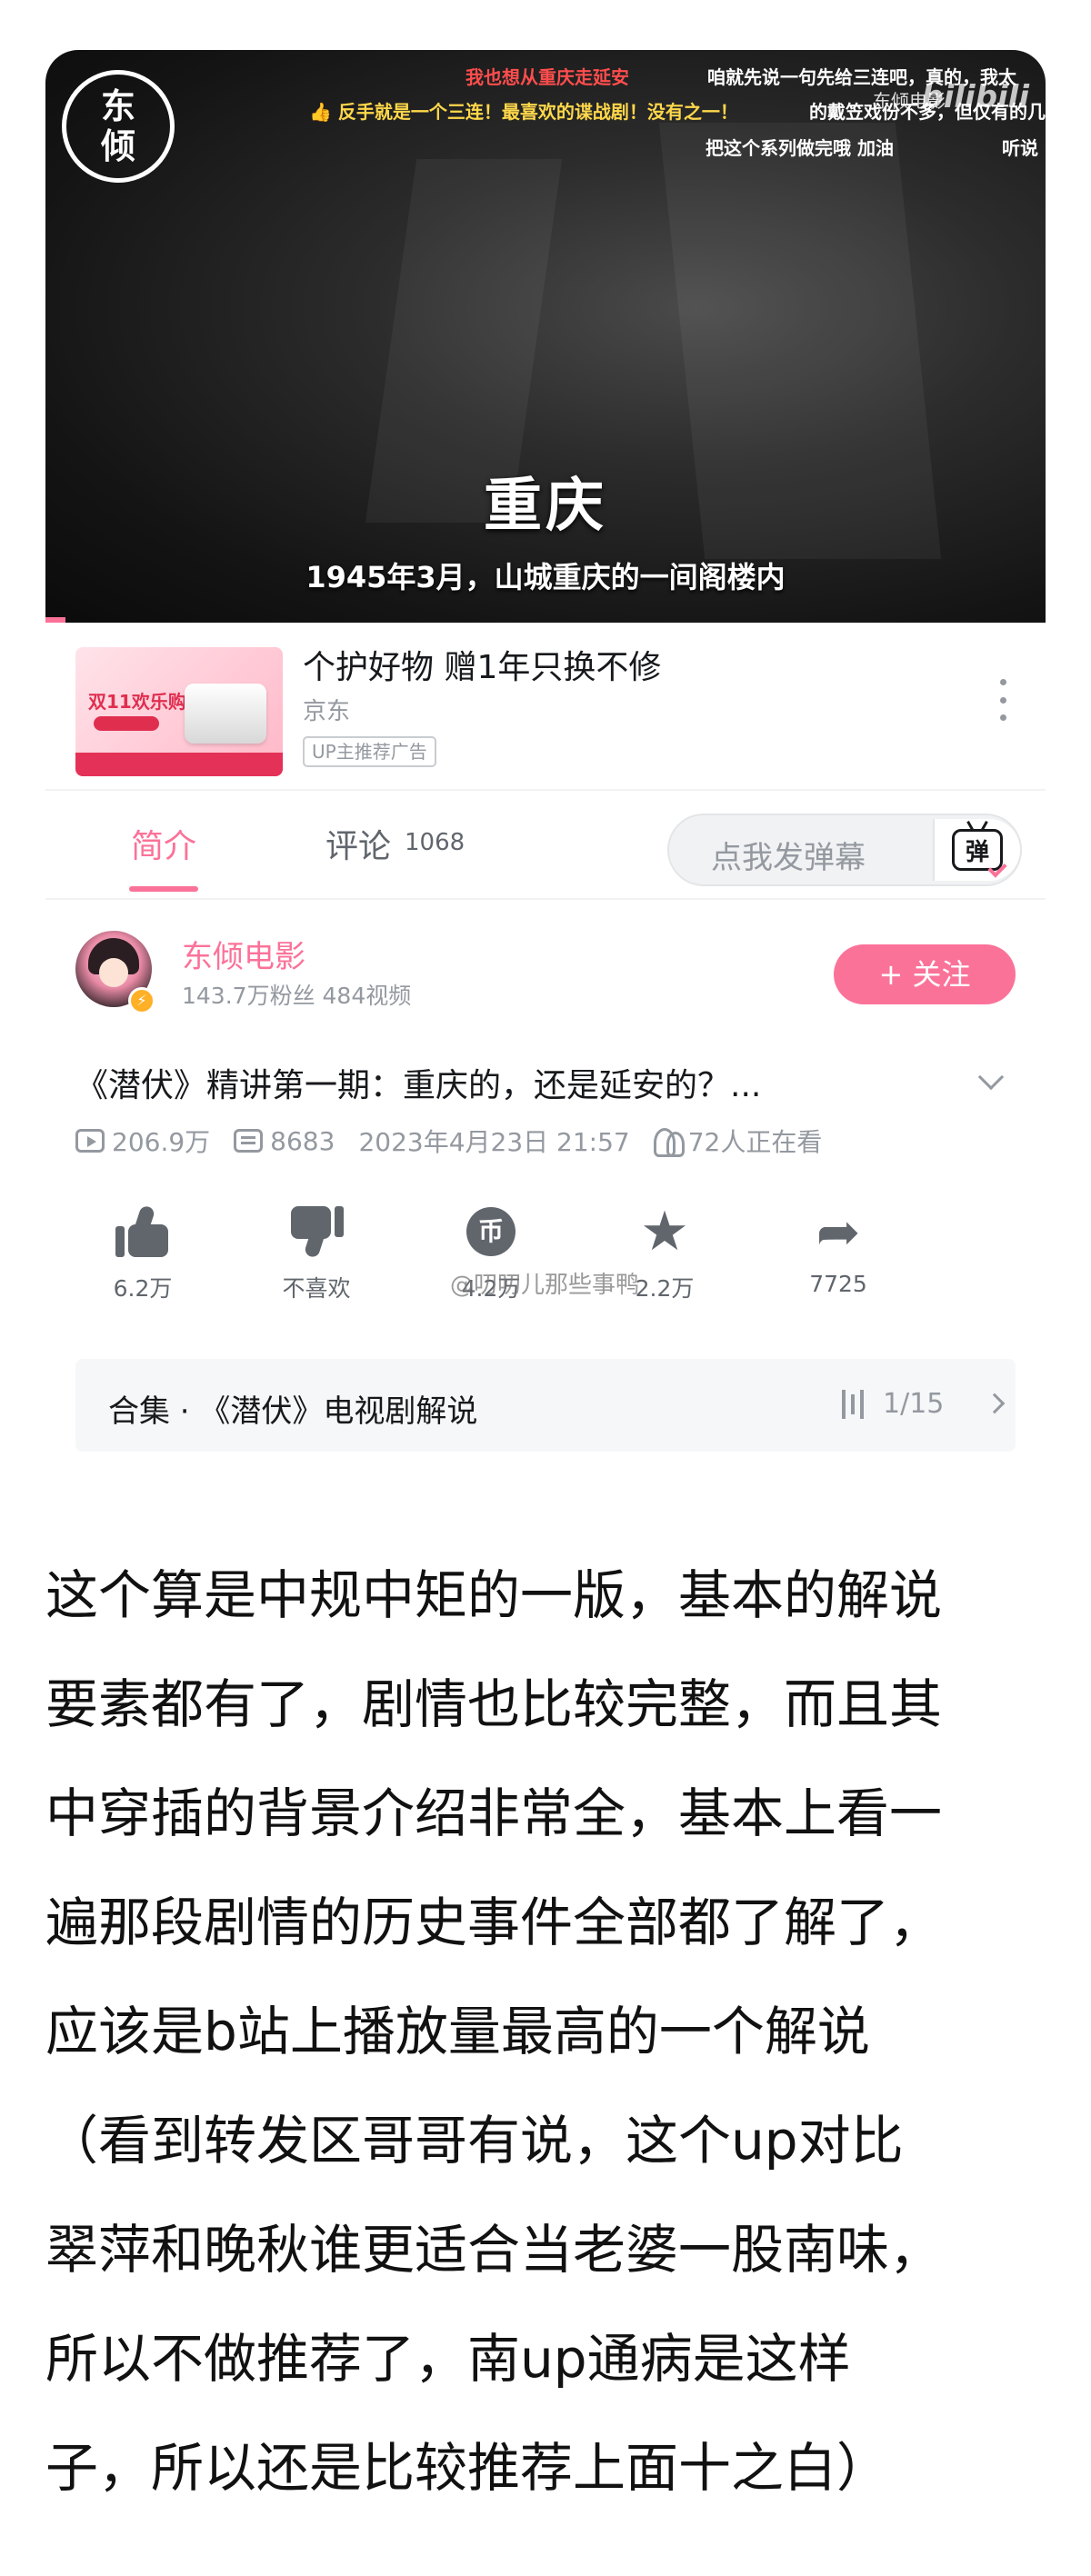  I want to click on danmaku-comment: 我也想从重庆走延安, so click(547, 77).